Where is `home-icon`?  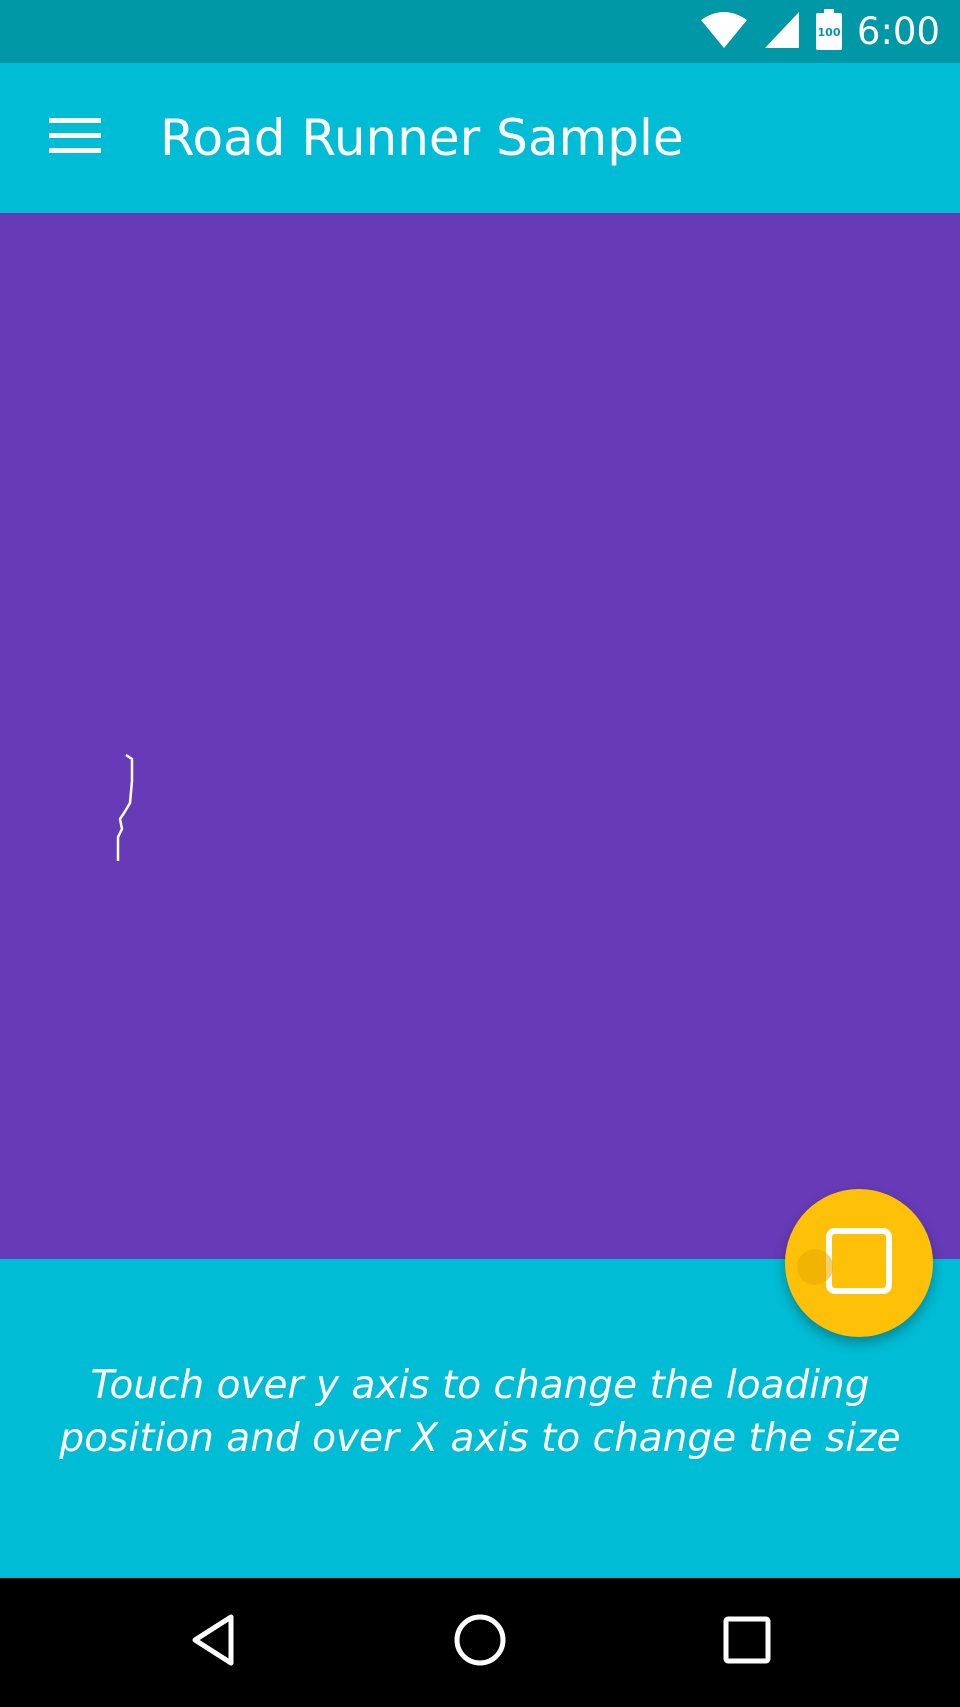 home-icon is located at coordinates (480, 1642).